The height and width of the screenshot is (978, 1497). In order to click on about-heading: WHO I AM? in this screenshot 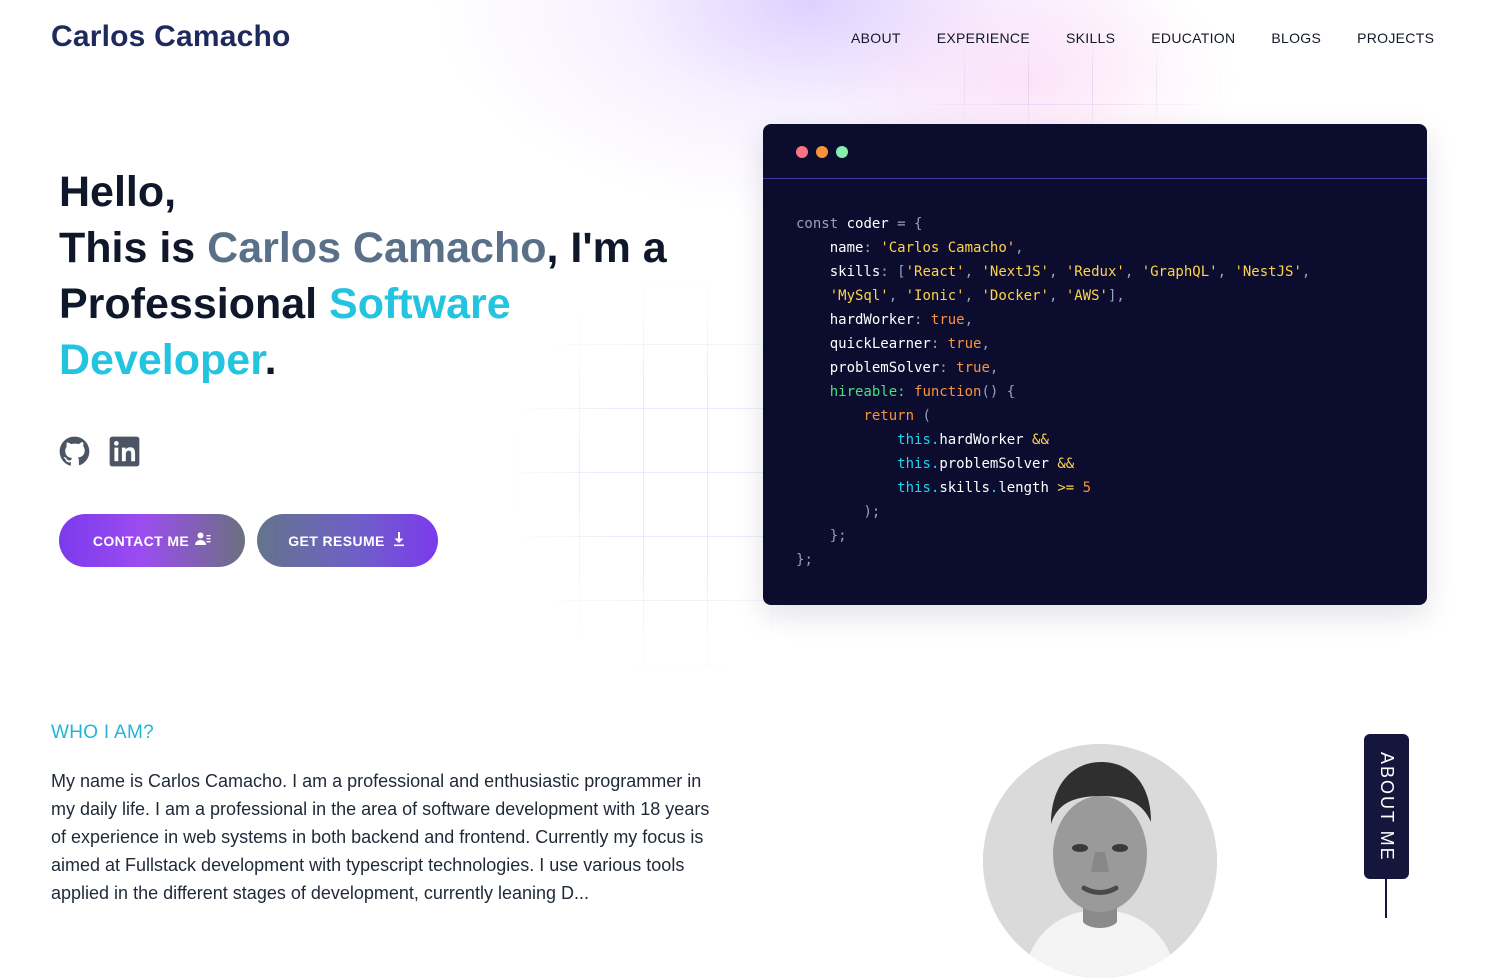, I will do `click(102, 732)`.